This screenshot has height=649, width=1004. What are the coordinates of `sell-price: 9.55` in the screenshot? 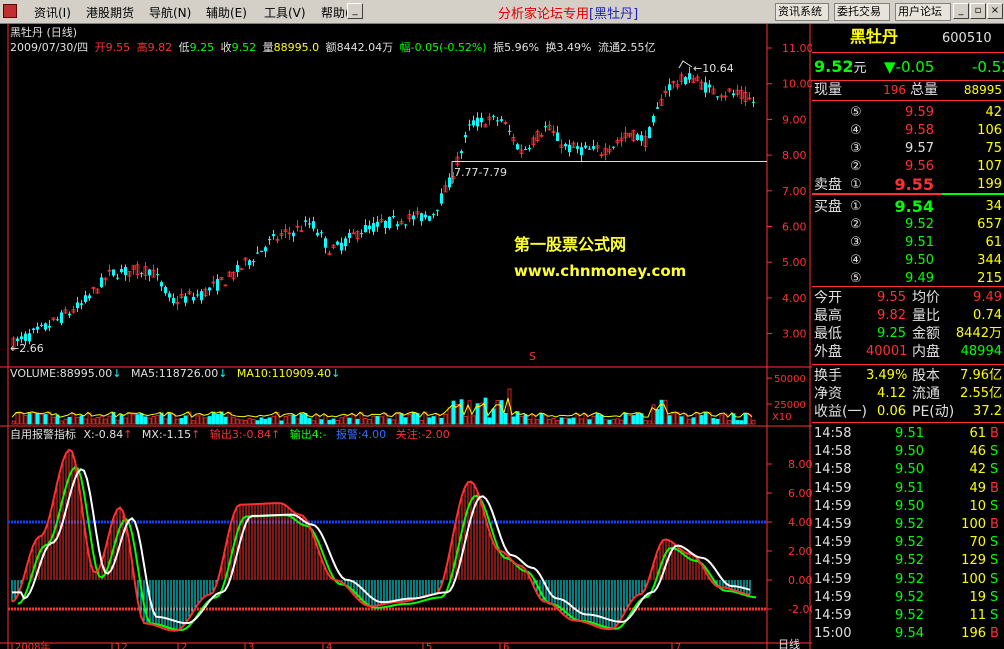 It's located at (914, 184).